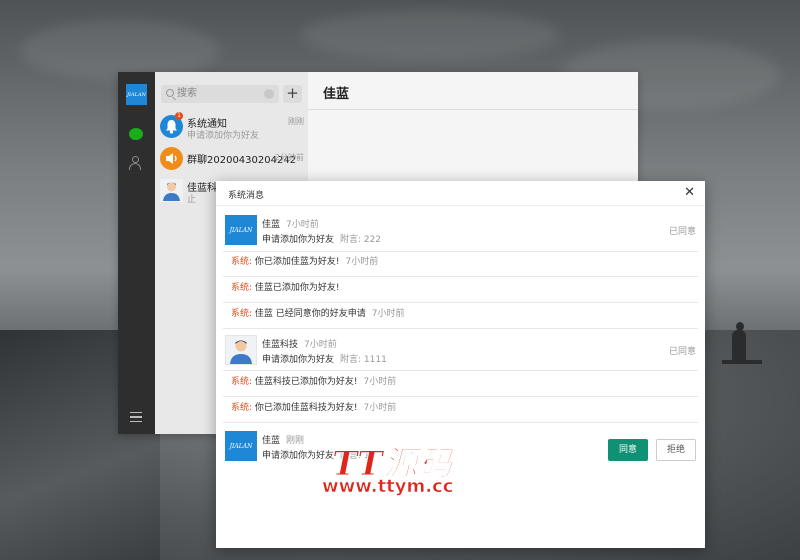 The height and width of the screenshot is (560, 800). I want to click on system-message: 系统: 佳蓝已添加你为好友!, so click(285, 288).